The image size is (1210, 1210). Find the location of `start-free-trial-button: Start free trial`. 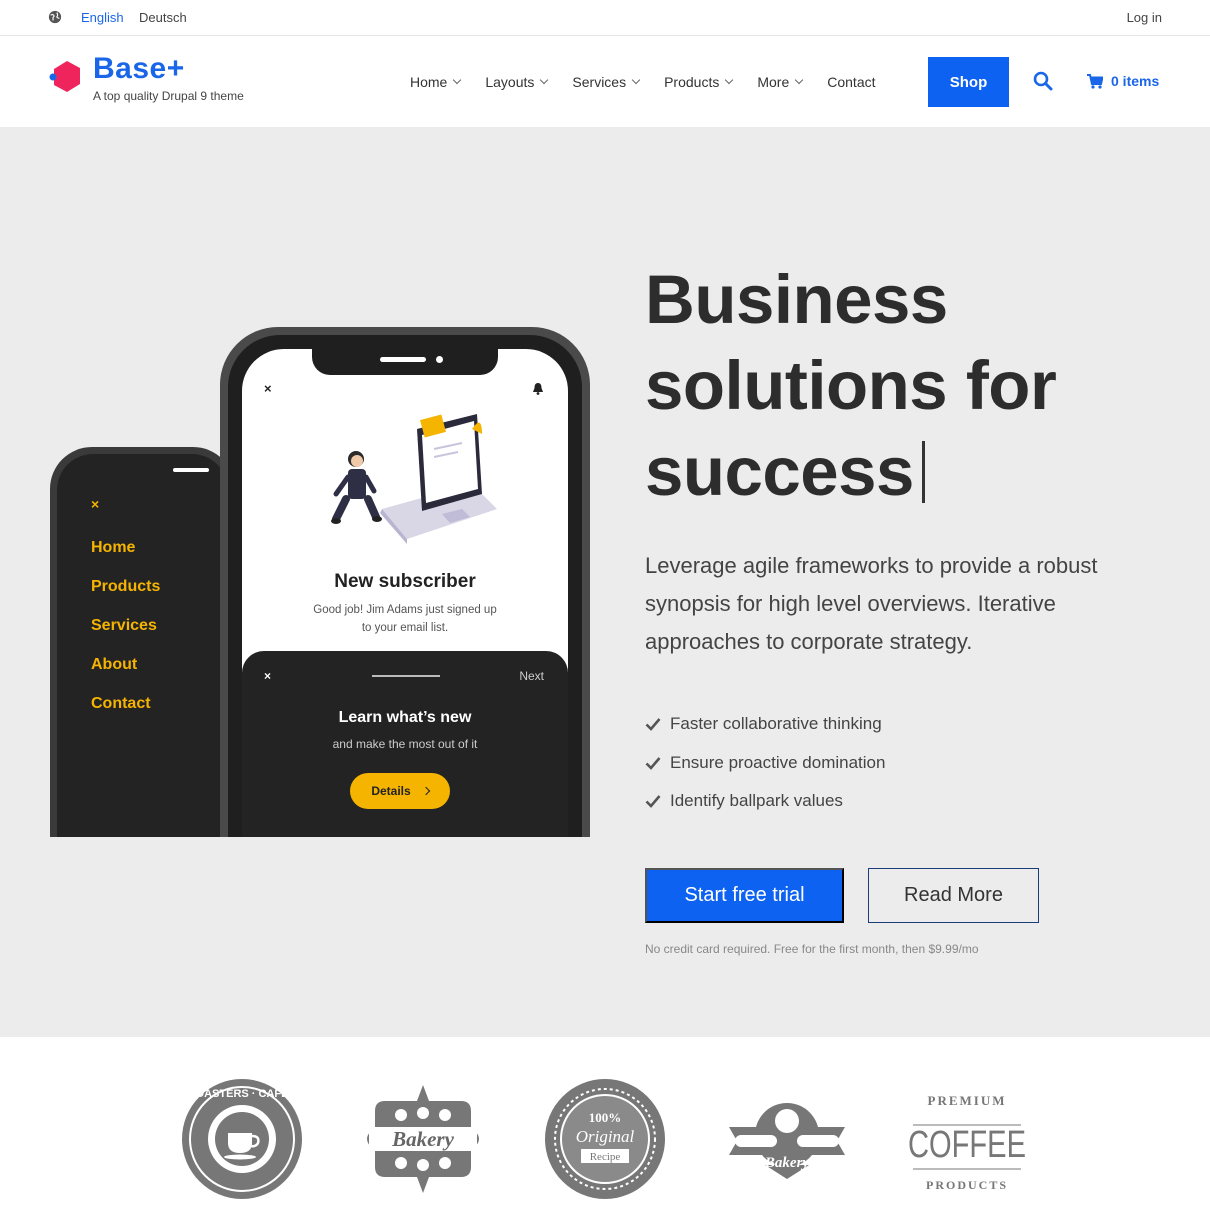

start-free-trial-button: Start free trial is located at coordinates (744, 895).